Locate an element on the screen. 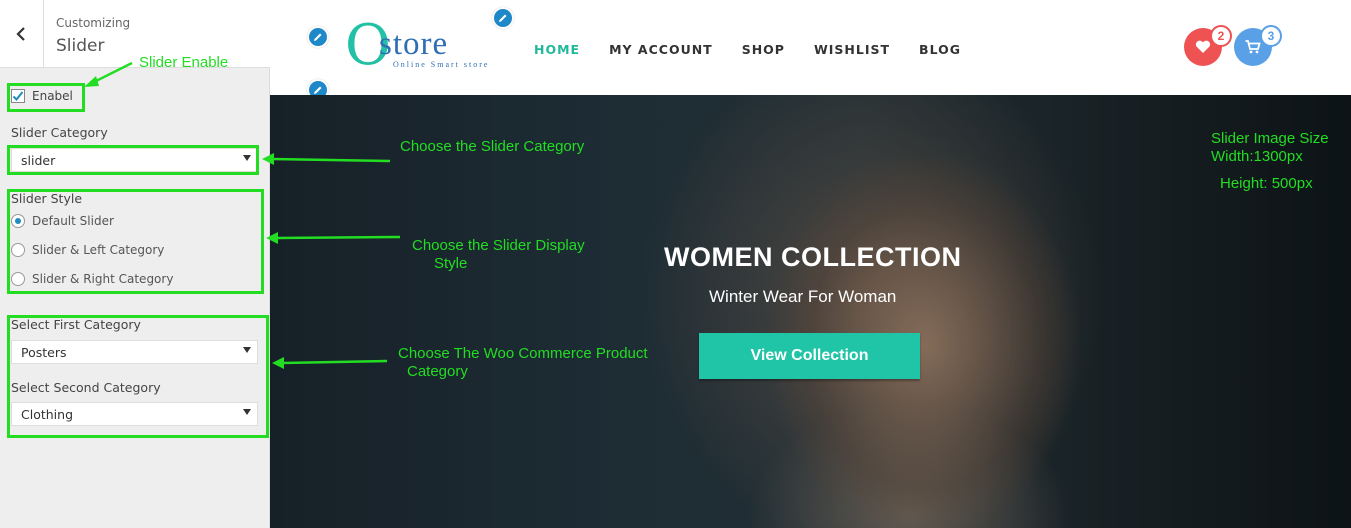  view-collection-button: View Collection is located at coordinates (809, 356).